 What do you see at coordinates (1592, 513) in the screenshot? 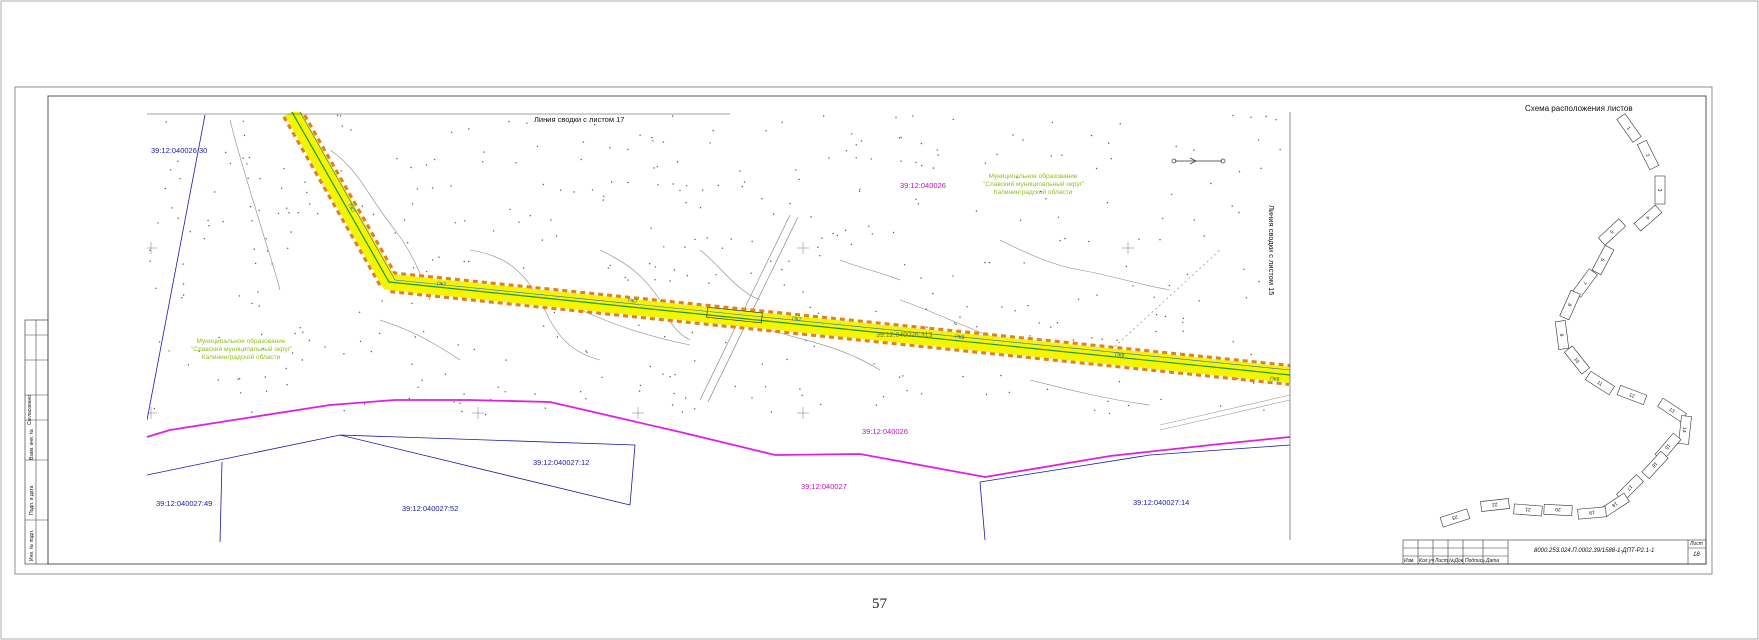
I see `scheme-sheet-box: 19` at bounding box center [1592, 513].